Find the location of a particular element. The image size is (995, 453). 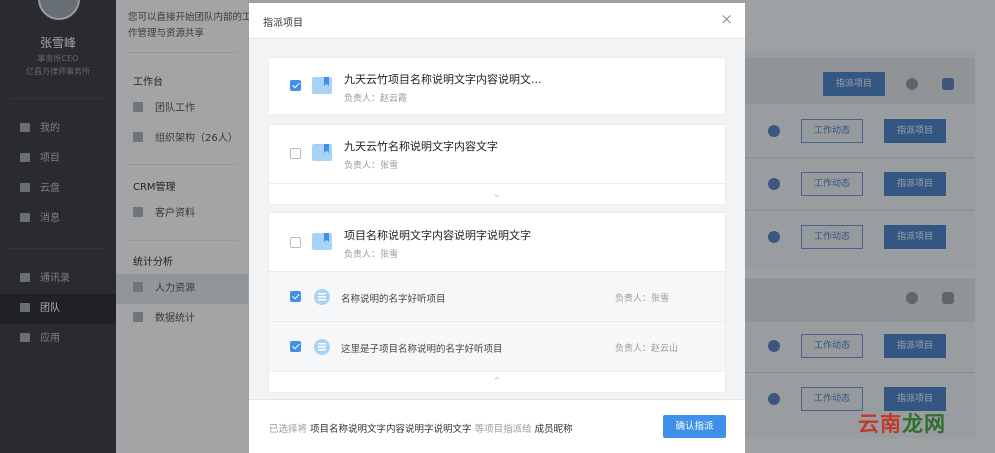

project-card: 九天云竹项目名称说明文字内容说明文... 负责人：赵云霞 is located at coordinates (497, 86).